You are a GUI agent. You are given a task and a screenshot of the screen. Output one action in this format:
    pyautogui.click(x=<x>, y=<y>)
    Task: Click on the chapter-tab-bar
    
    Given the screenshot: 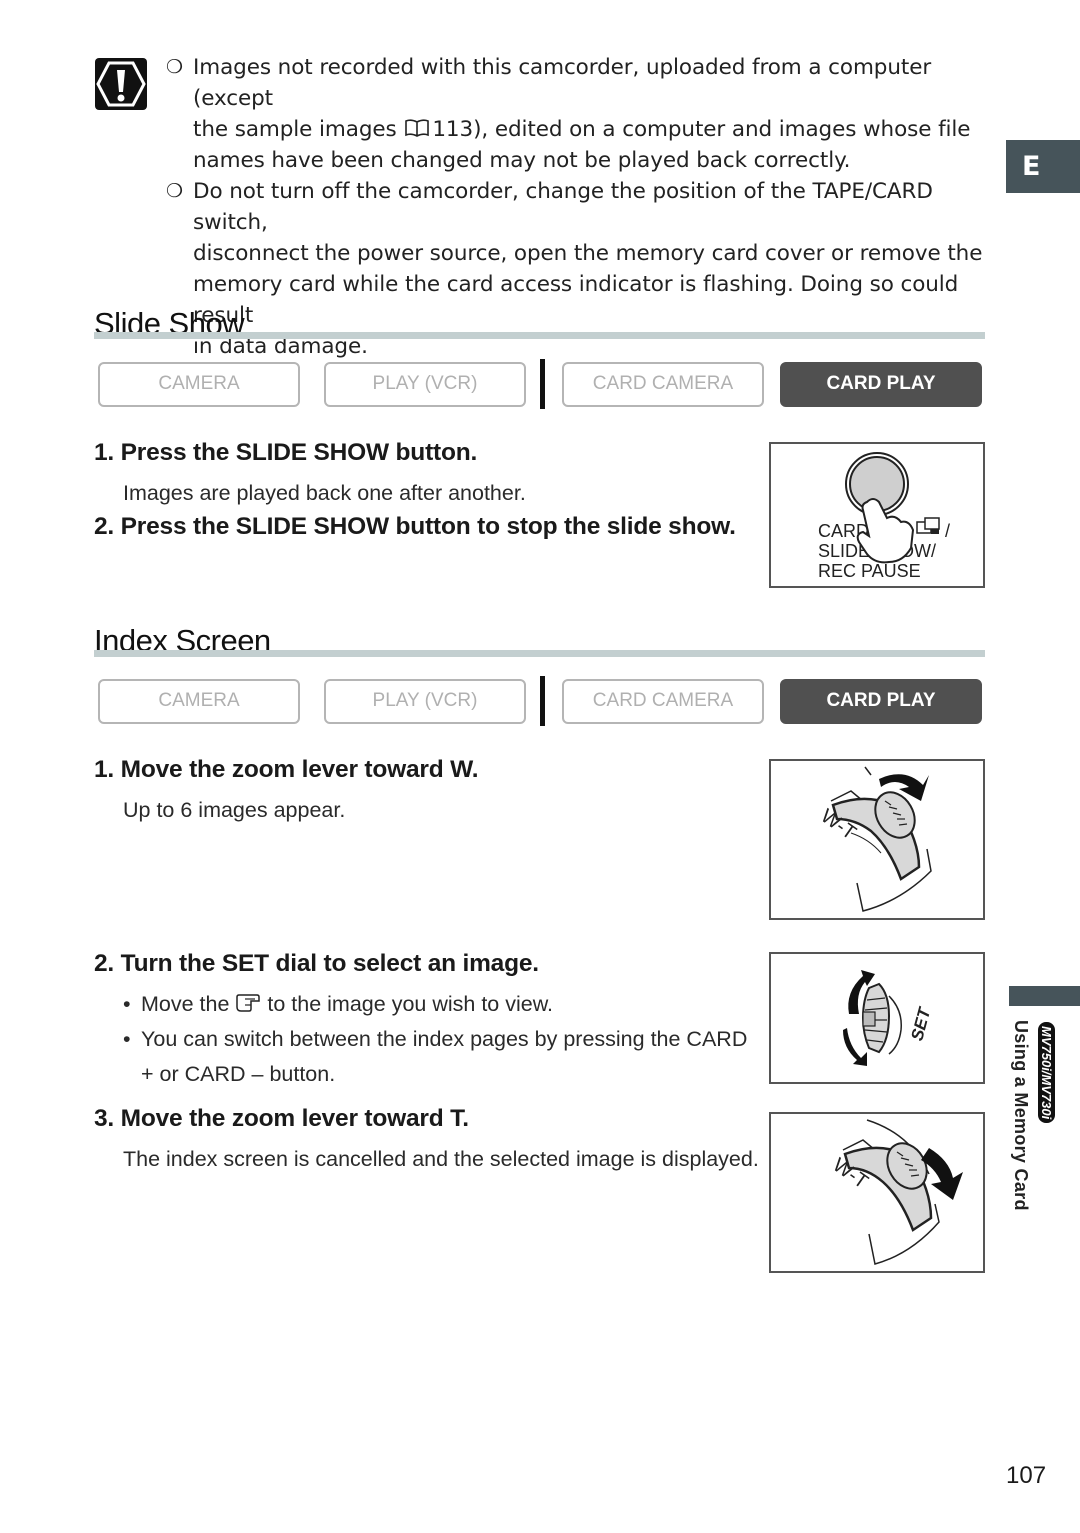 What is the action you would take?
    pyautogui.click(x=1044, y=996)
    